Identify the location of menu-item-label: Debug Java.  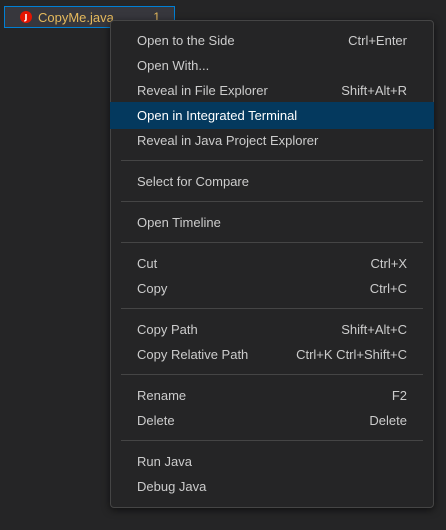
(172, 486).